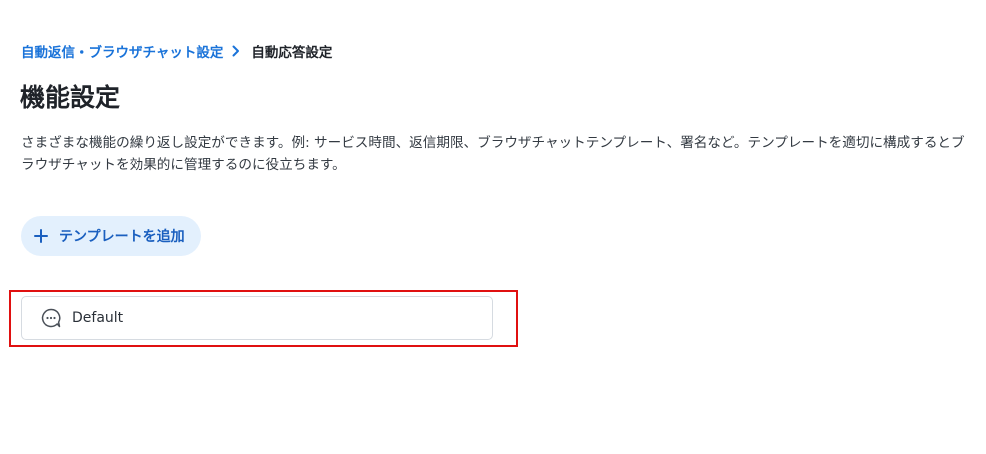 This screenshot has width=986, height=454. What do you see at coordinates (41, 236) in the screenshot?
I see `plus-icon` at bounding box center [41, 236].